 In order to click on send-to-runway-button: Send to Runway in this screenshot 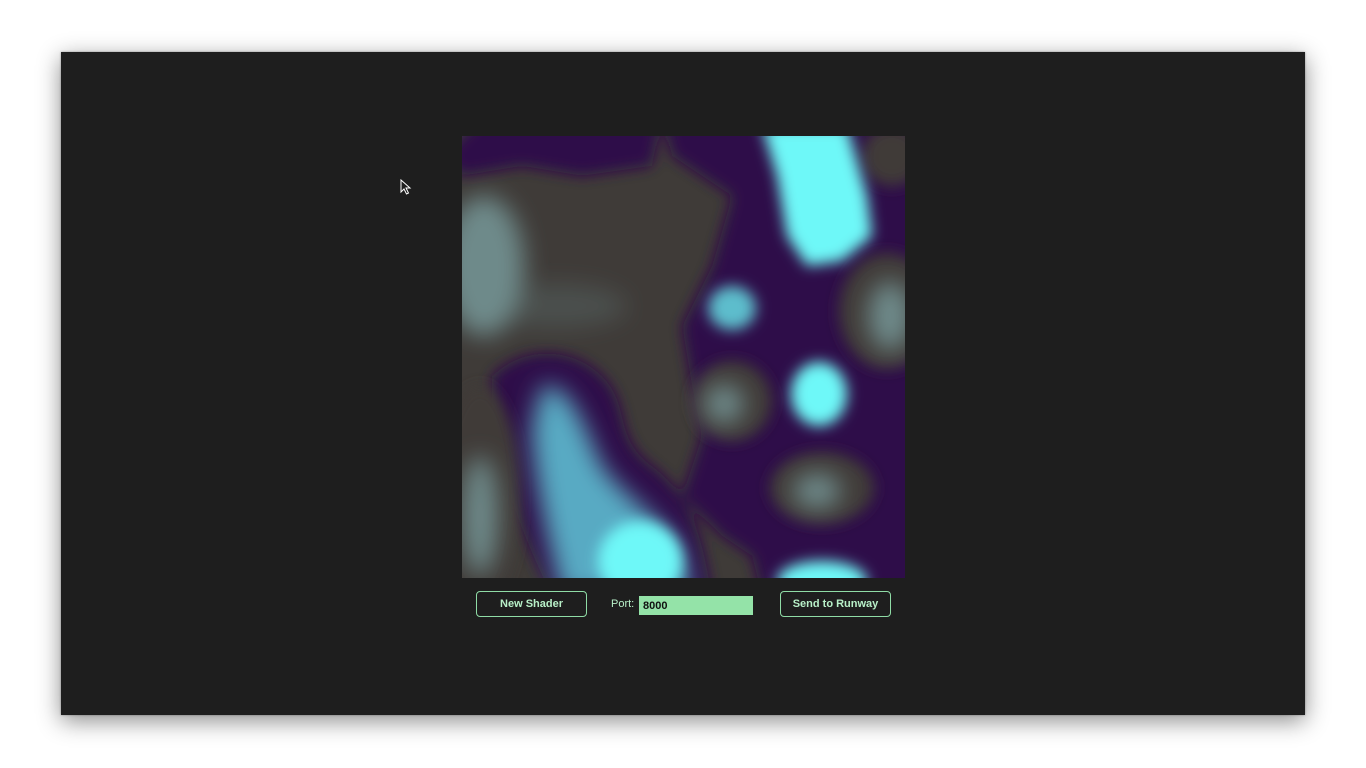, I will do `click(835, 604)`.